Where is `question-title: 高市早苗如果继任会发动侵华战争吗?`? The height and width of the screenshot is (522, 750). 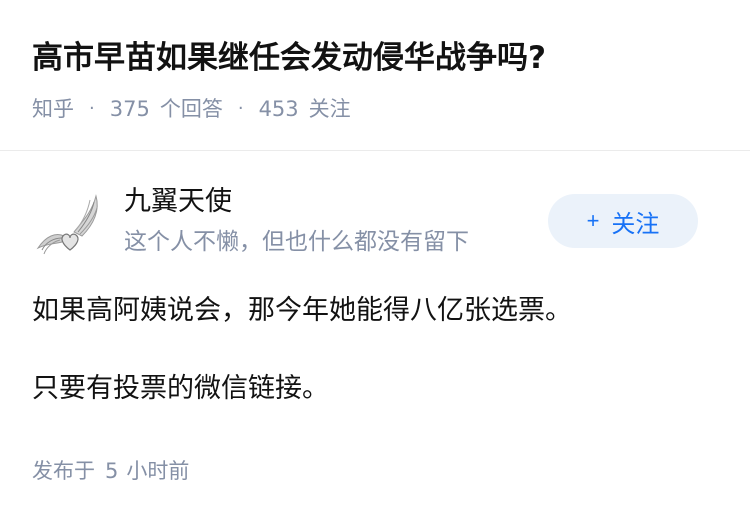
question-title: 高市早苗如果继任会发动侵华战争吗? is located at coordinates (289, 58).